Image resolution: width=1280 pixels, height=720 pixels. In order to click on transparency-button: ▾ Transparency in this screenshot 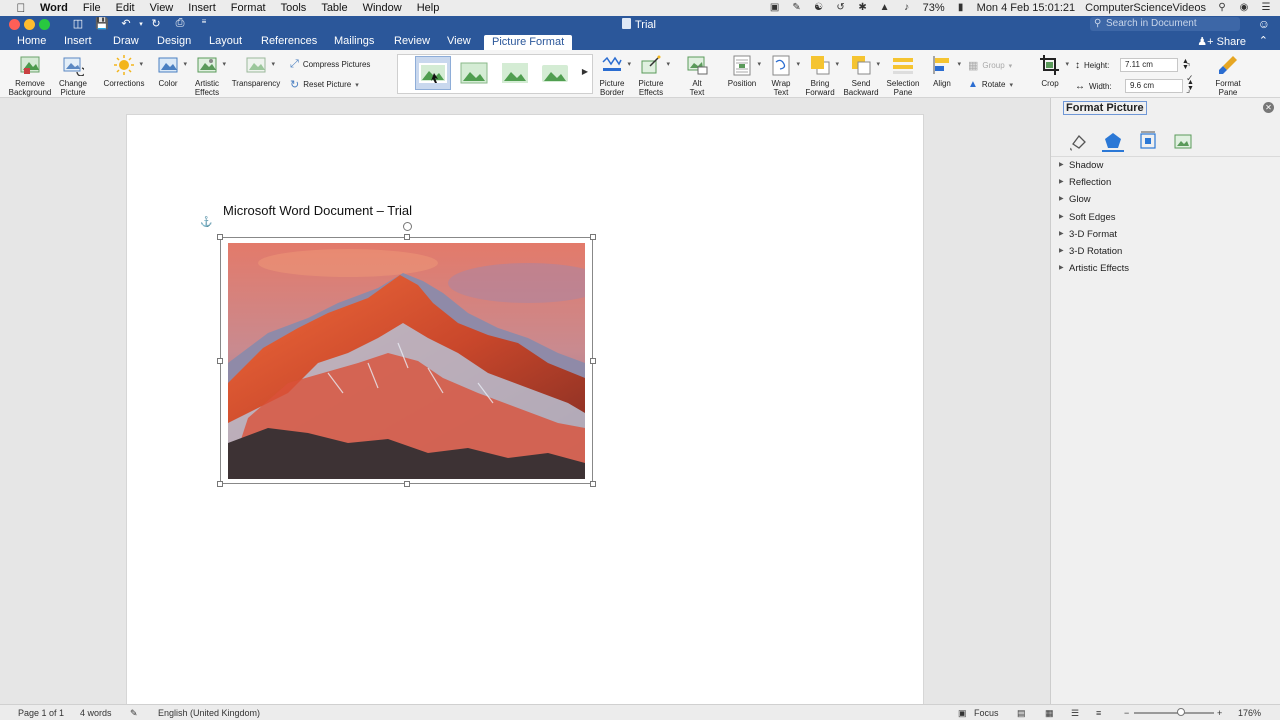, I will do `click(256, 71)`.